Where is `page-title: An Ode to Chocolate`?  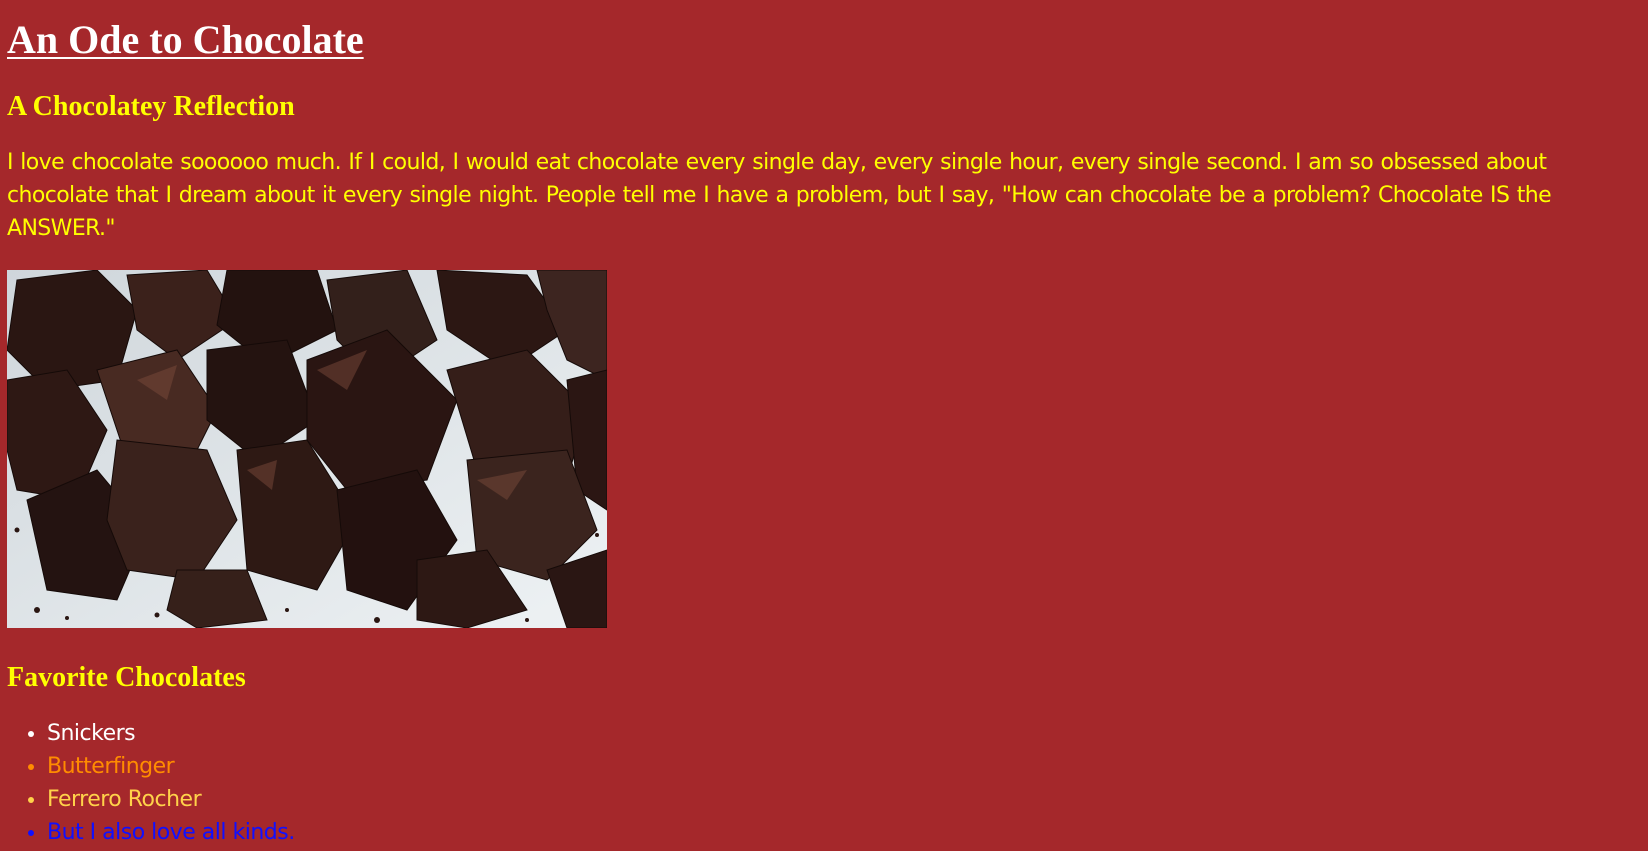 page-title: An Ode to Chocolate is located at coordinates (185, 39).